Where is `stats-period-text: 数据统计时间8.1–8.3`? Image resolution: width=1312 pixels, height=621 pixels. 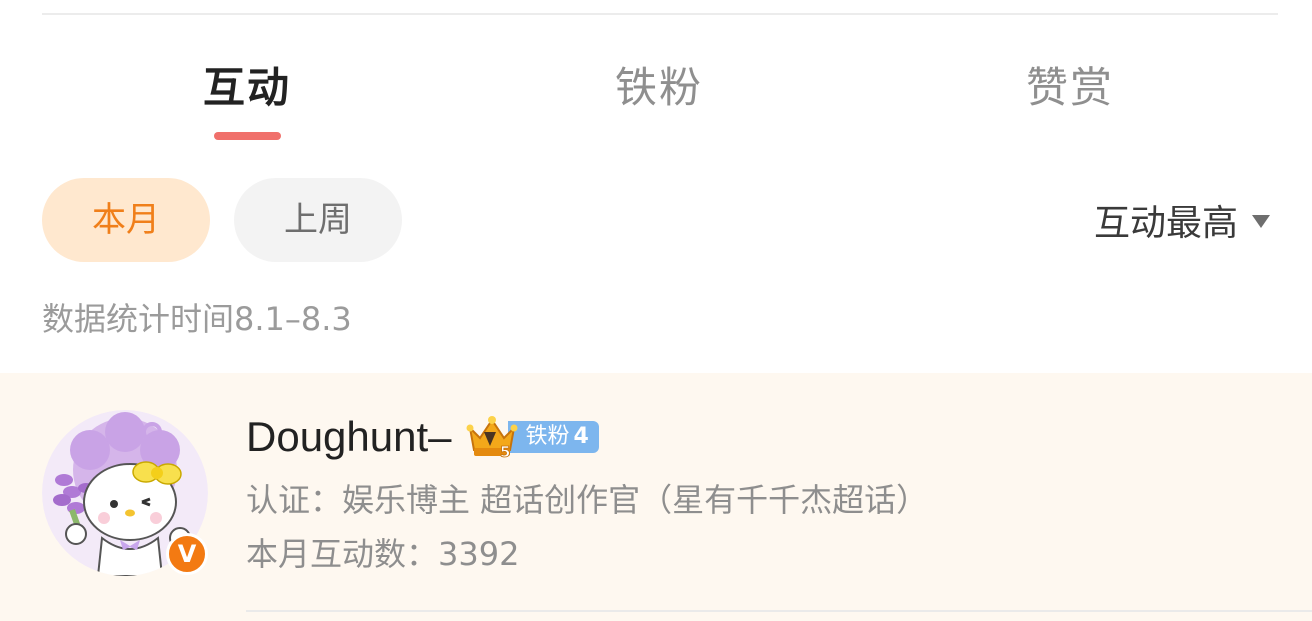
stats-period-text: 数据统计时间8.1–8.3 is located at coordinates (197, 319).